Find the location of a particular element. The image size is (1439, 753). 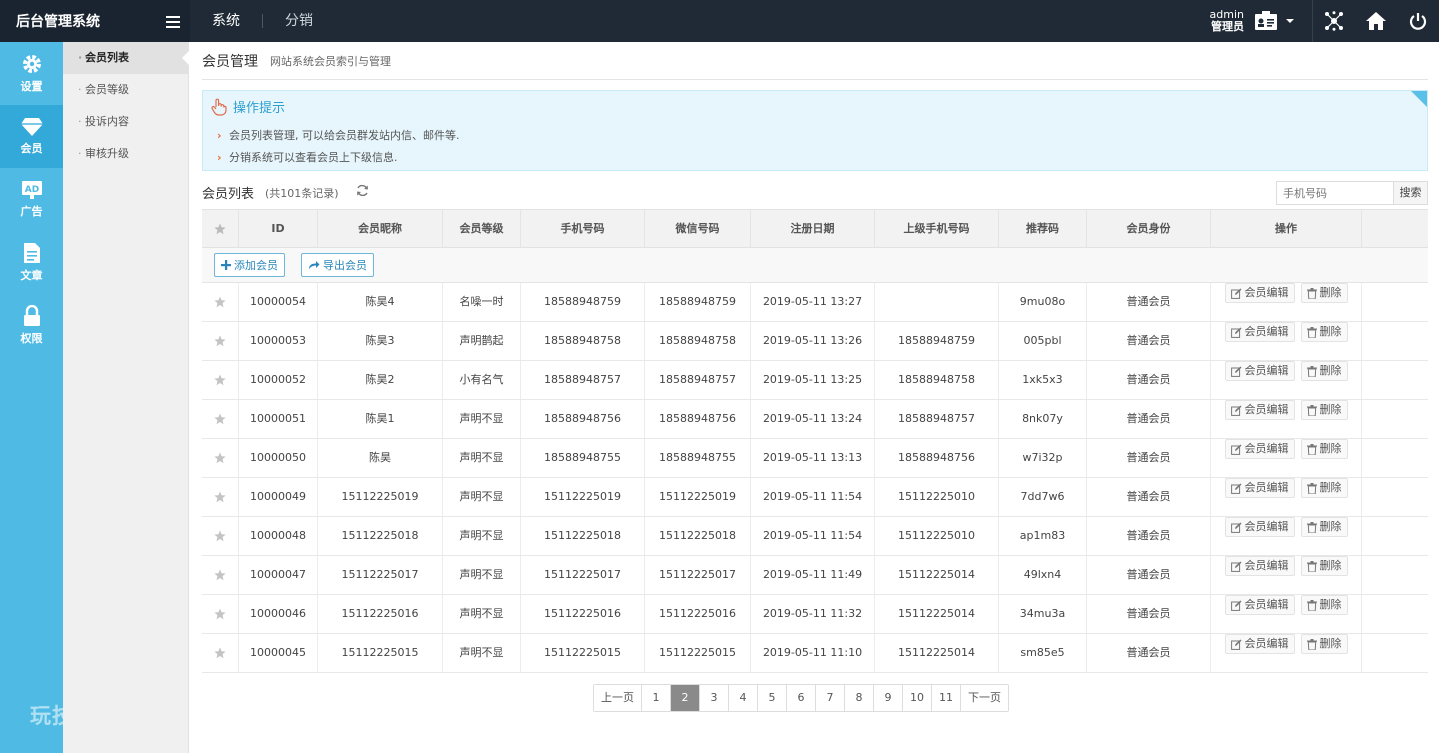

cell-member-wechat: 15112225019 is located at coordinates (698, 497).